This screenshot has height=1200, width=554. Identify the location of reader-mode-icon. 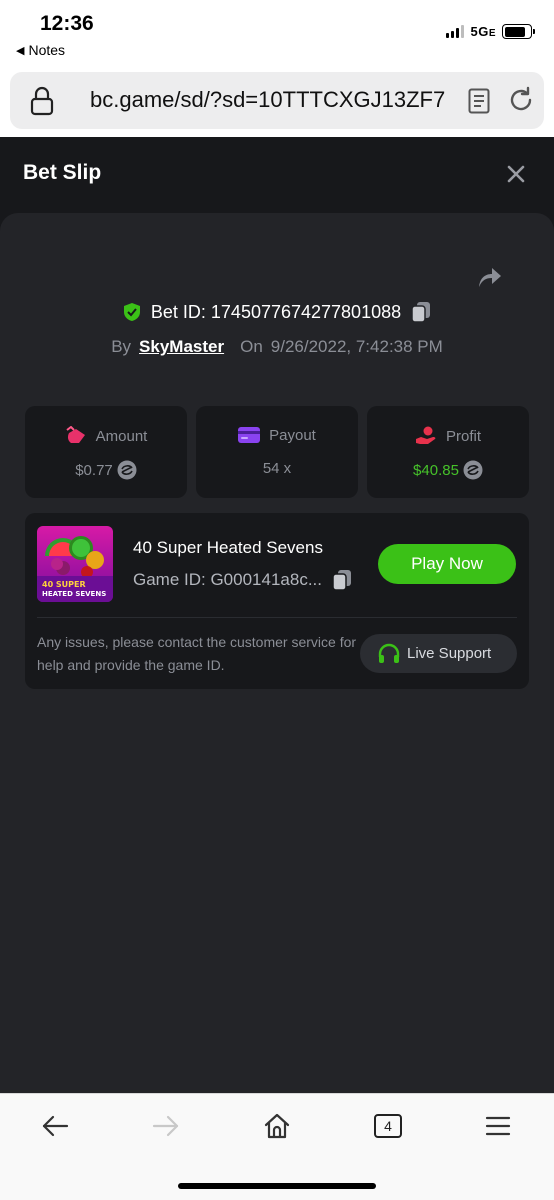
(479, 101).